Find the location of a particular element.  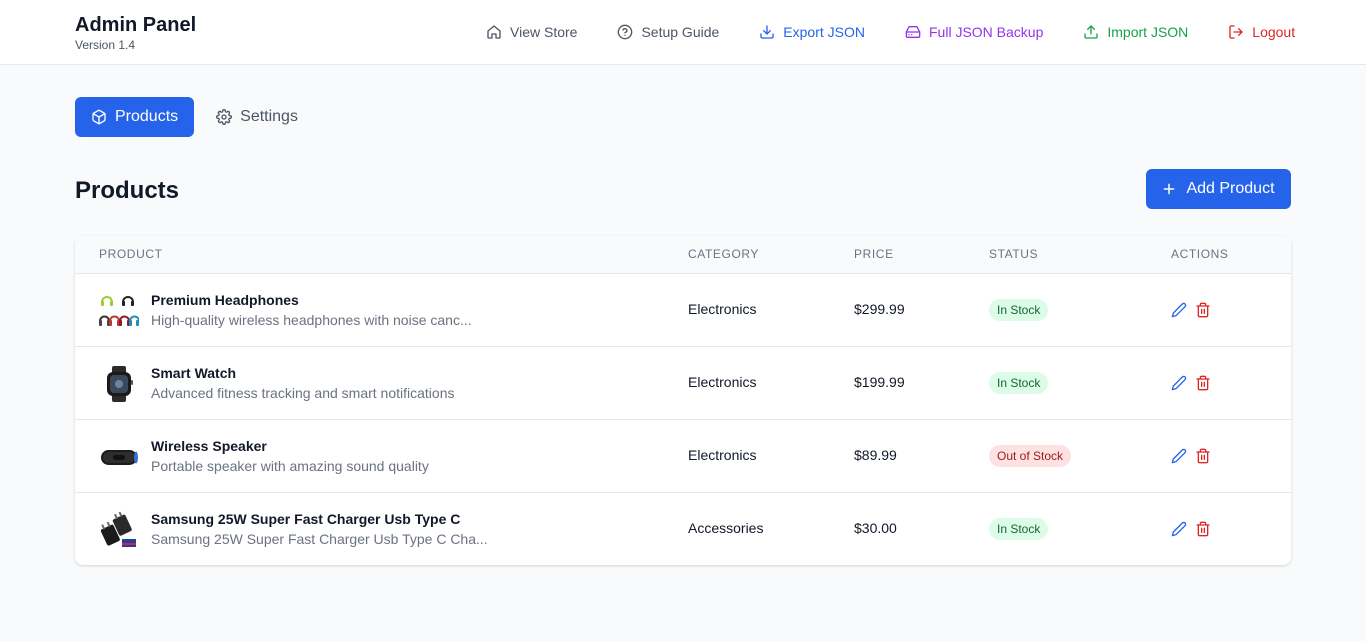

export-json-link: Export JSON is located at coordinates (812, 32).